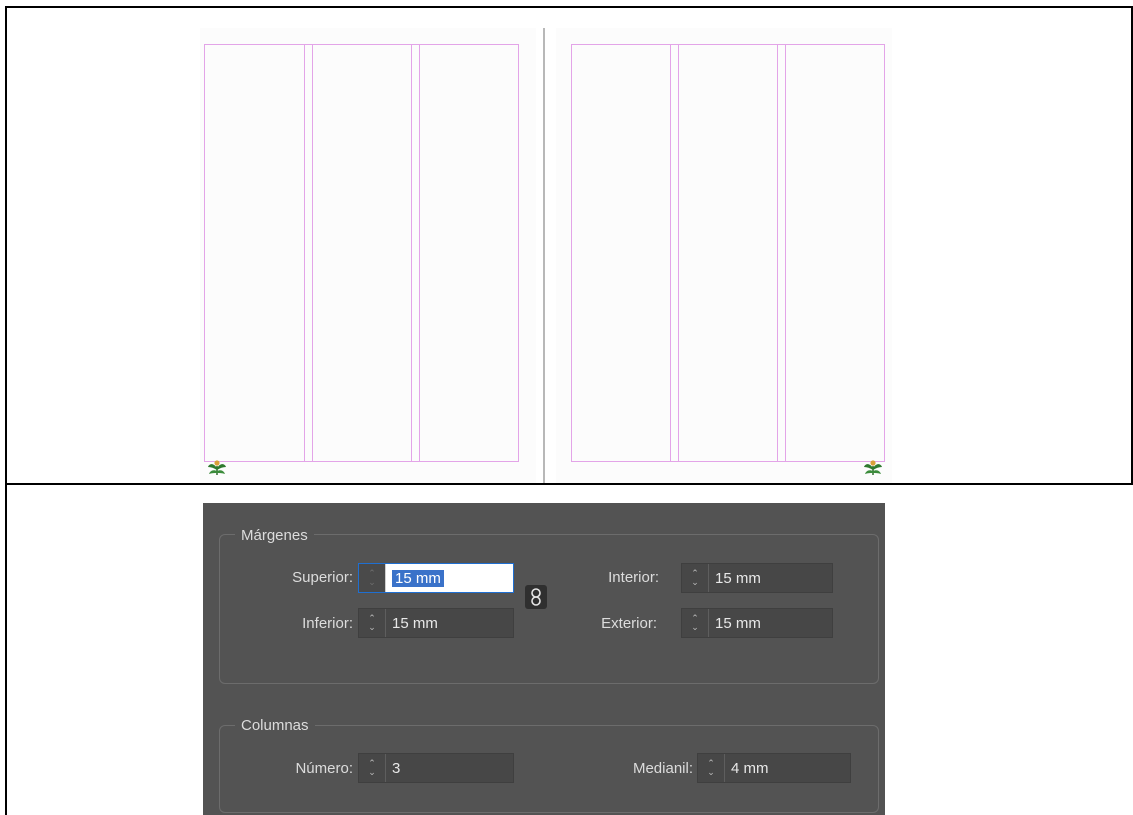 Image resolution: width=1133 pixels, height=815 pixels. I want to click on top-margin-stepper: ⌃ ⌄, so click(372, 578).